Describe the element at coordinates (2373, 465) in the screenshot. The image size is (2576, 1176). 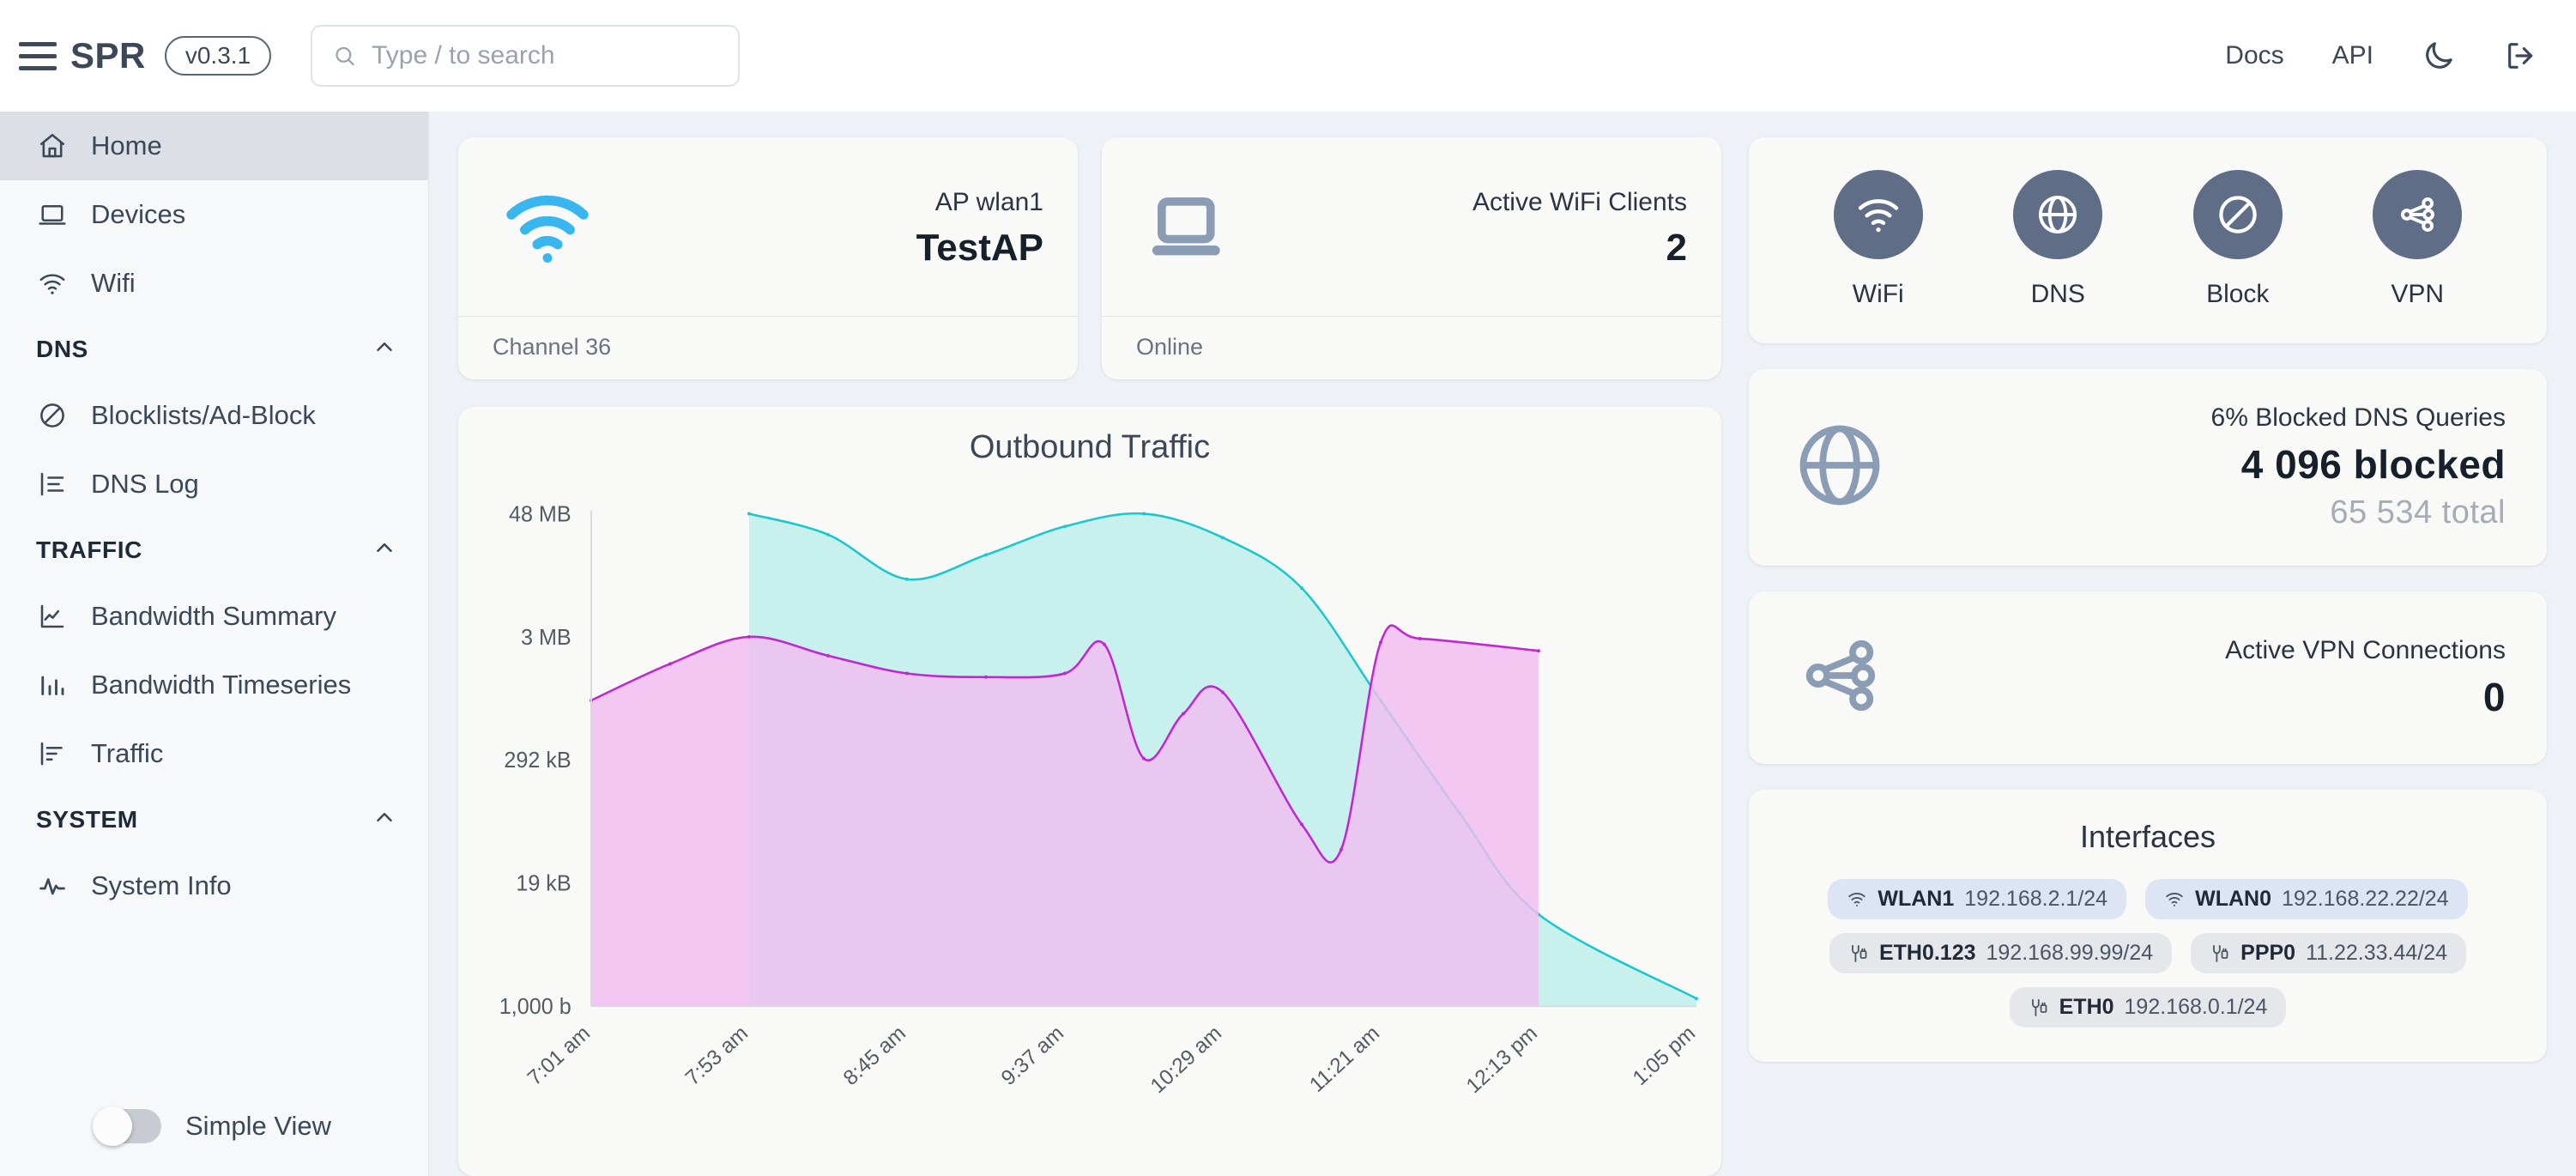
I see `blocked-dns-value: 4 096 blocked` at that location.